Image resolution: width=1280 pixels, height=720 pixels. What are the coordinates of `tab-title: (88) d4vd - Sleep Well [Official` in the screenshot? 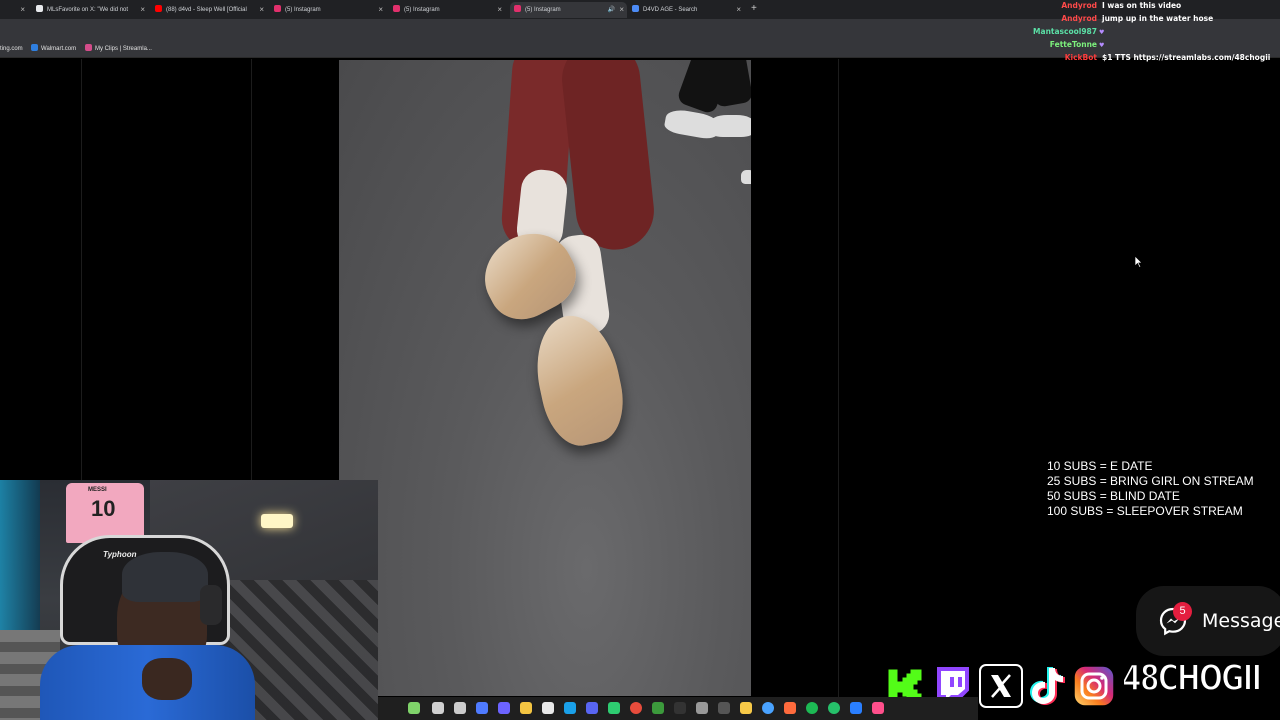 It's located at (206, 10).